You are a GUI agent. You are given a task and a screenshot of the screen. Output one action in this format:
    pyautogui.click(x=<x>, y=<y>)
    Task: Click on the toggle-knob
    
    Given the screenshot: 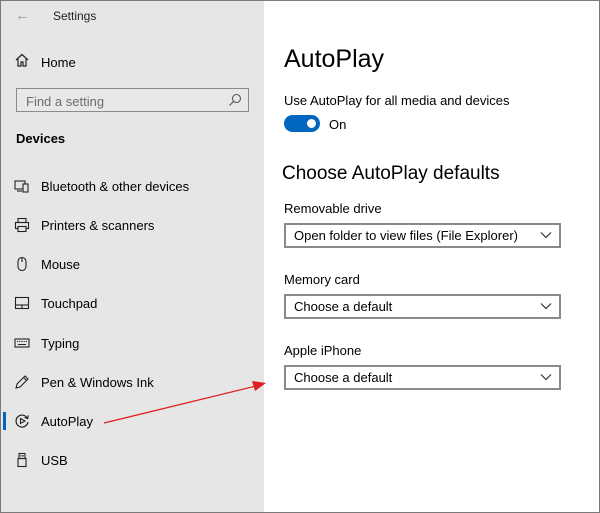 What is the action you would take?
    pyautogui.click(x=311, y=123)
    